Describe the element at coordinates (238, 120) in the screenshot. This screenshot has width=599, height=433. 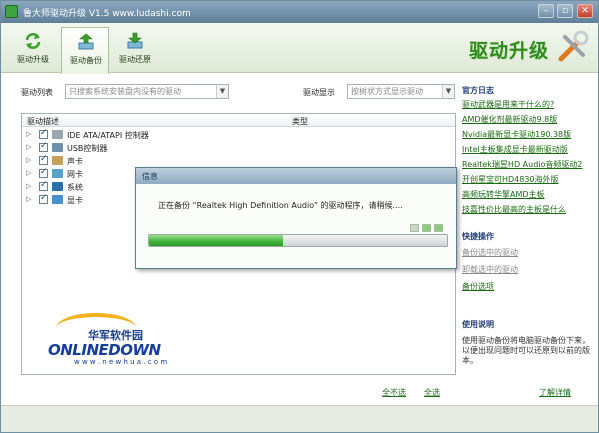
I see `driver-list-header: 驱动描述 类型` at that location.